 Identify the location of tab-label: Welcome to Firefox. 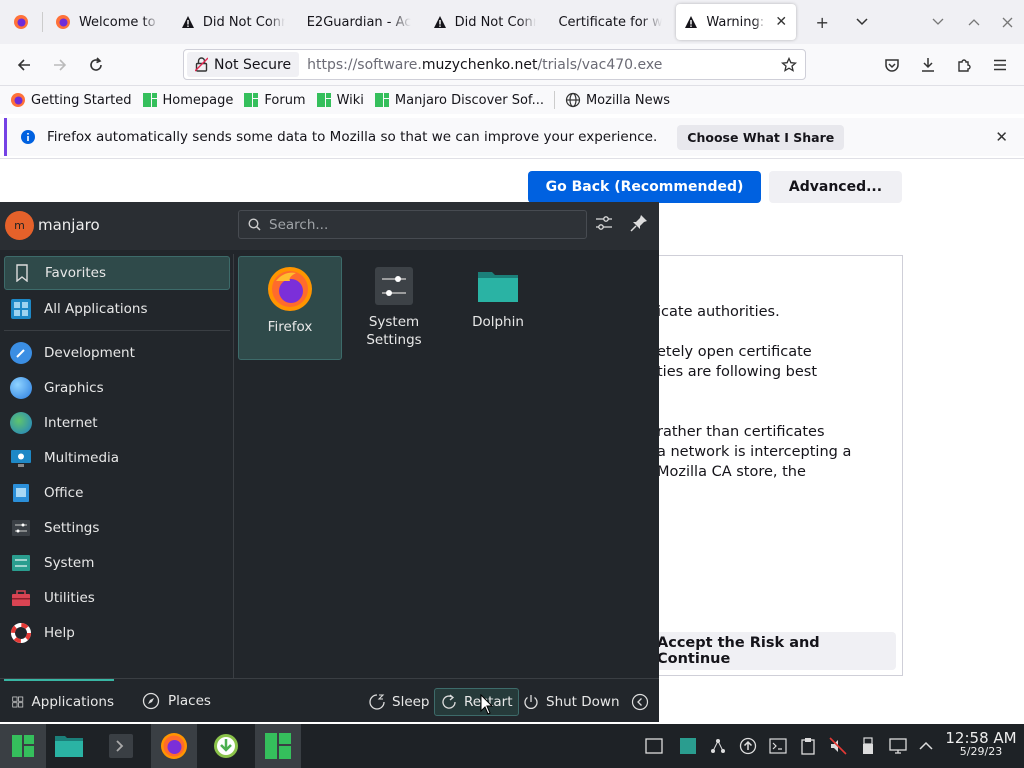
(118, 22).